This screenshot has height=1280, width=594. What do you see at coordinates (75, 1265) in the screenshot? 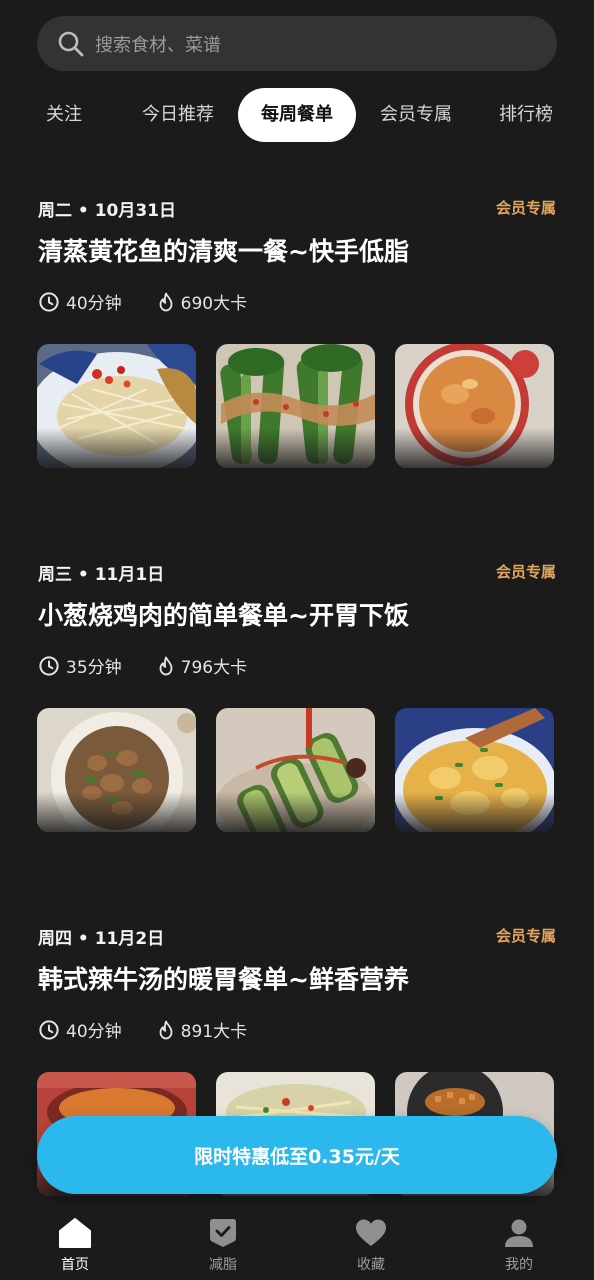
I see `nav-label: 首页` at bounding box center [75, 1265].